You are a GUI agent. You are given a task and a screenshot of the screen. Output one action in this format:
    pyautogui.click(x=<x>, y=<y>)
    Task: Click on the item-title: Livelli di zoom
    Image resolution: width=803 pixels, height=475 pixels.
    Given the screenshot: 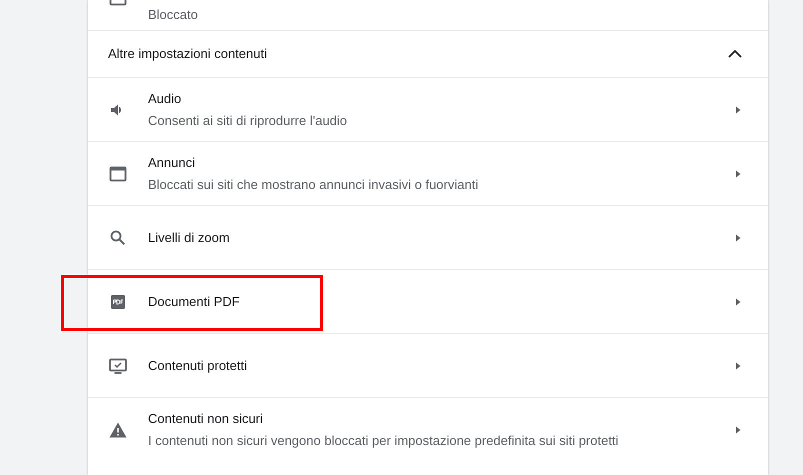 What is the action you would take?
    pyautogui.click(x=189, y=237)
    